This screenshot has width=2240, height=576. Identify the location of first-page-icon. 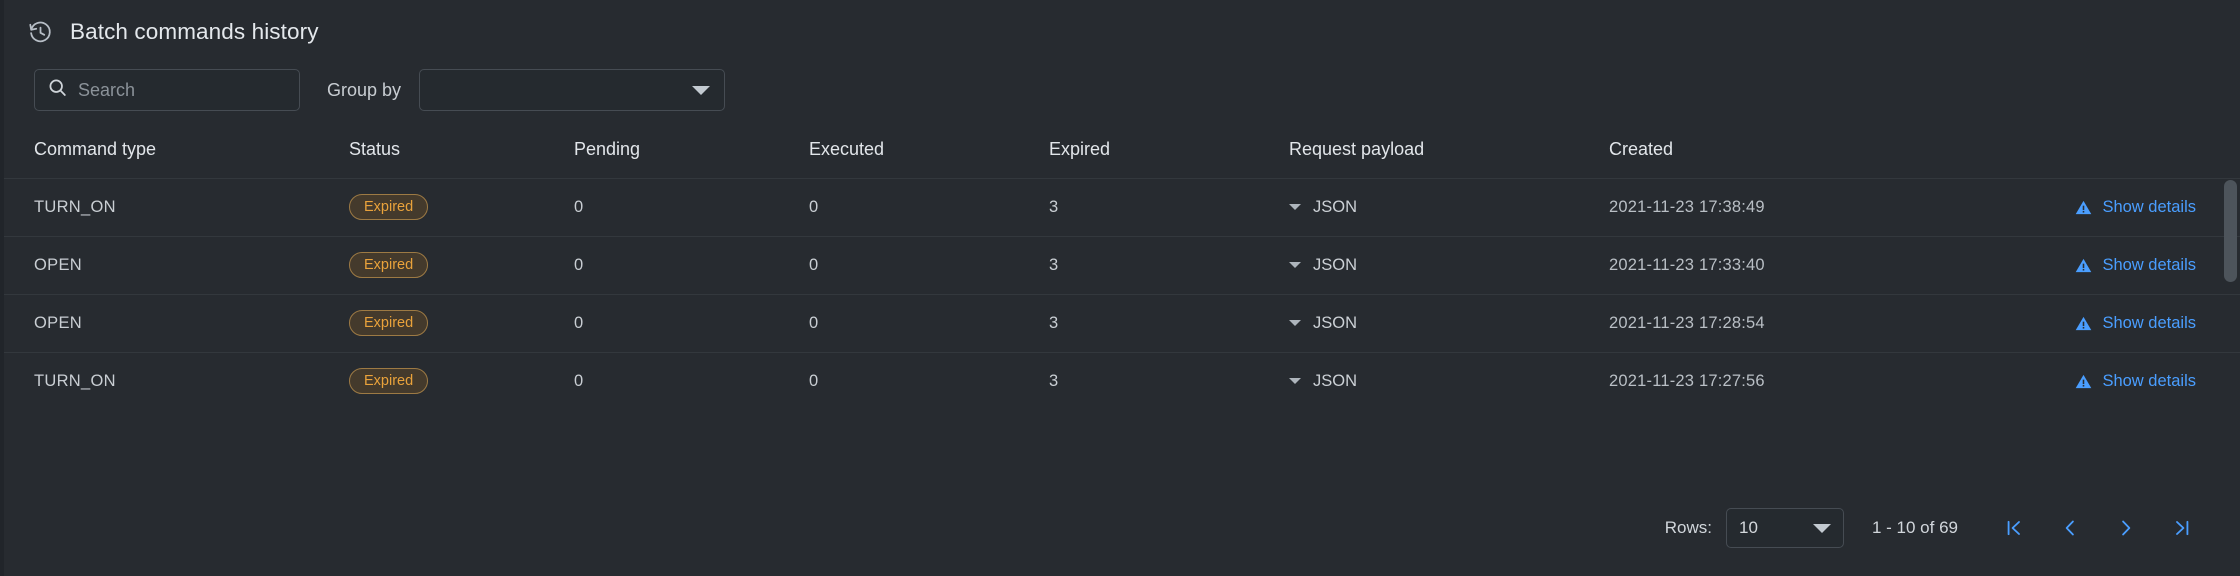
(2014, 528).